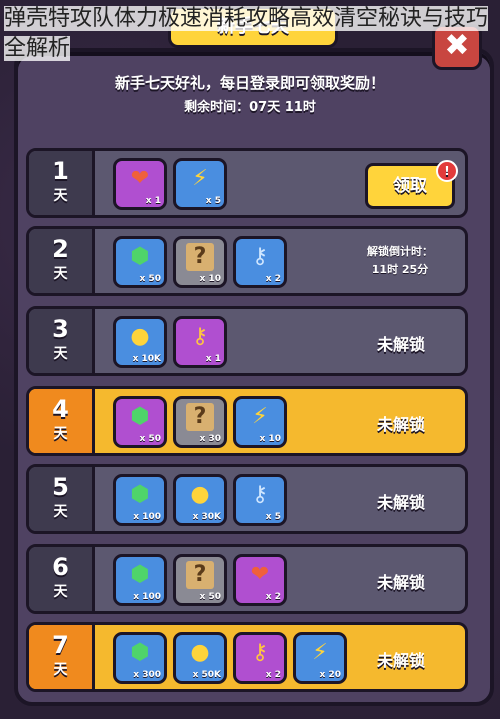 The height and width of the screenshot is (719, 500). Describe the element at coordinates (411, 184) in the screenshot. I see `claim-button: 领取!` at that location.